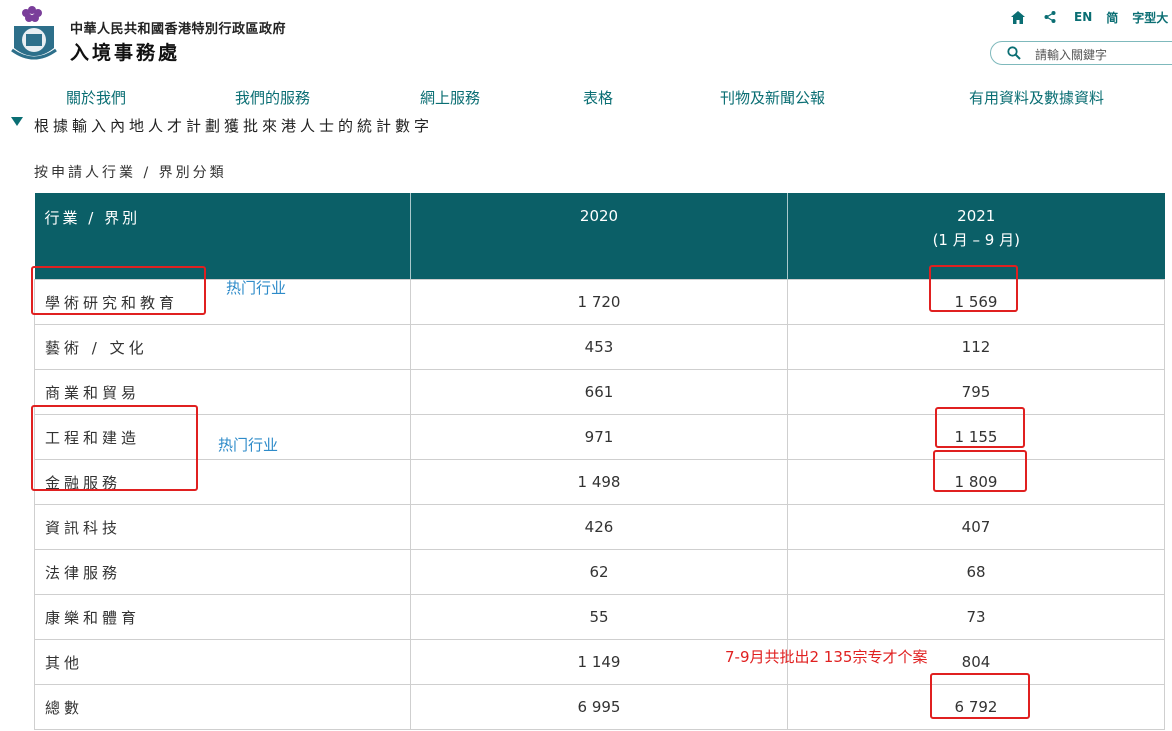  I want to click on home-icon, so click(1018, 17).